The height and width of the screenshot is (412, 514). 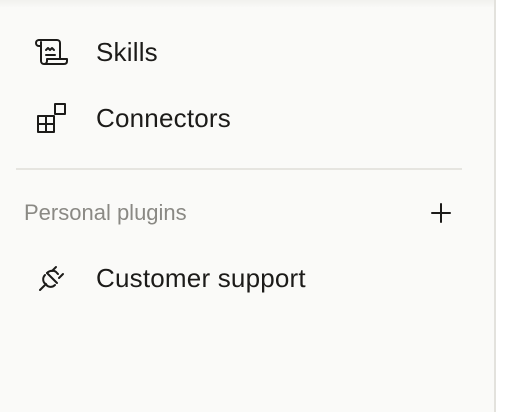 I want to click on sidebar-item-connectors: Connectors, so click(x=239, y=118).